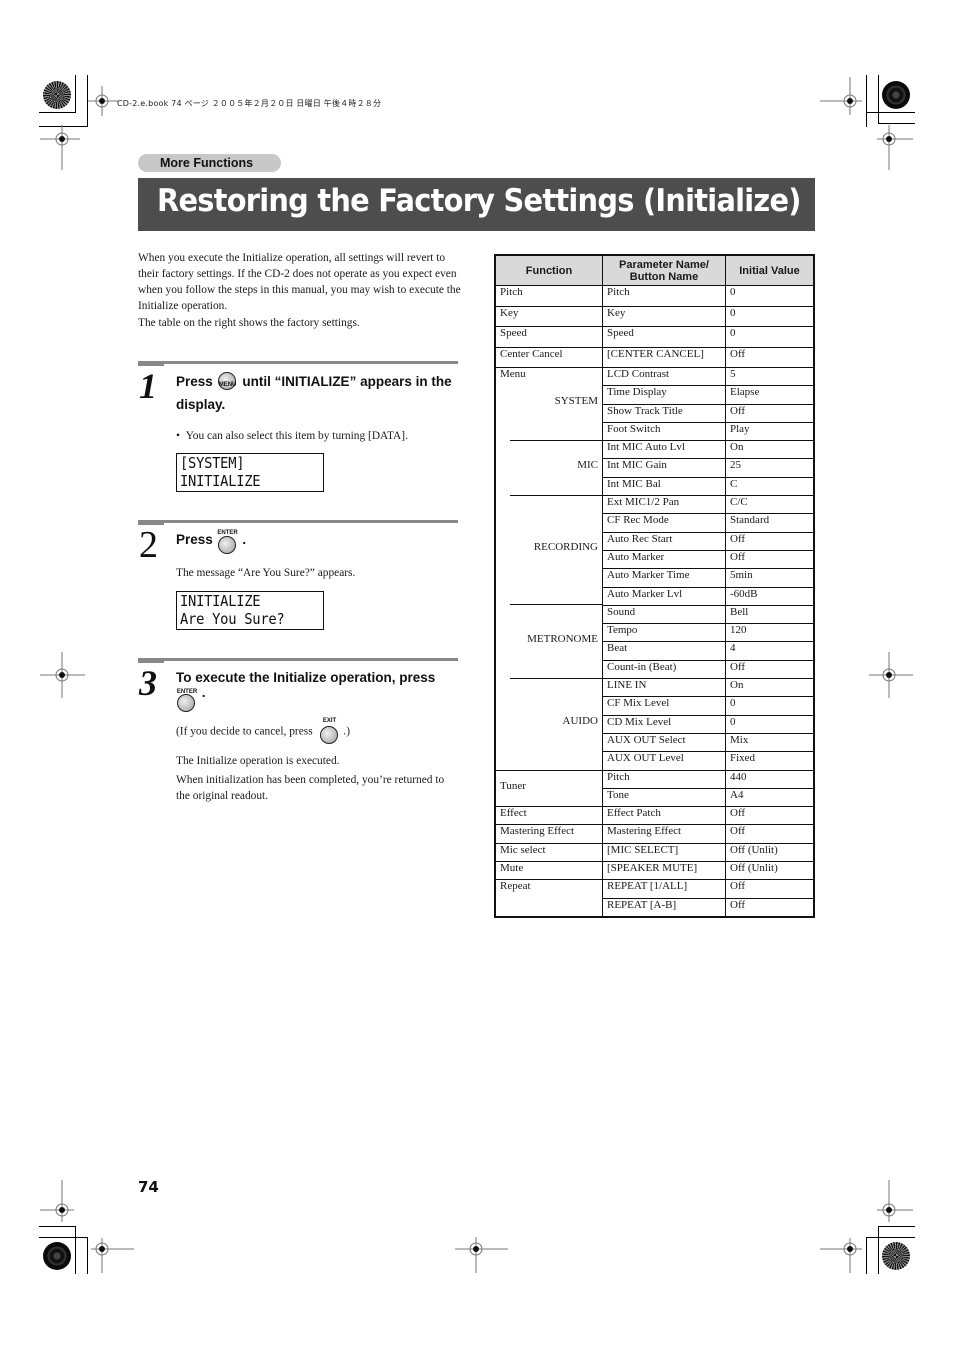 The width and height of the screenshot is (954, 1351). I want to click on initial-value-cell: Bell, so click(769, 614).